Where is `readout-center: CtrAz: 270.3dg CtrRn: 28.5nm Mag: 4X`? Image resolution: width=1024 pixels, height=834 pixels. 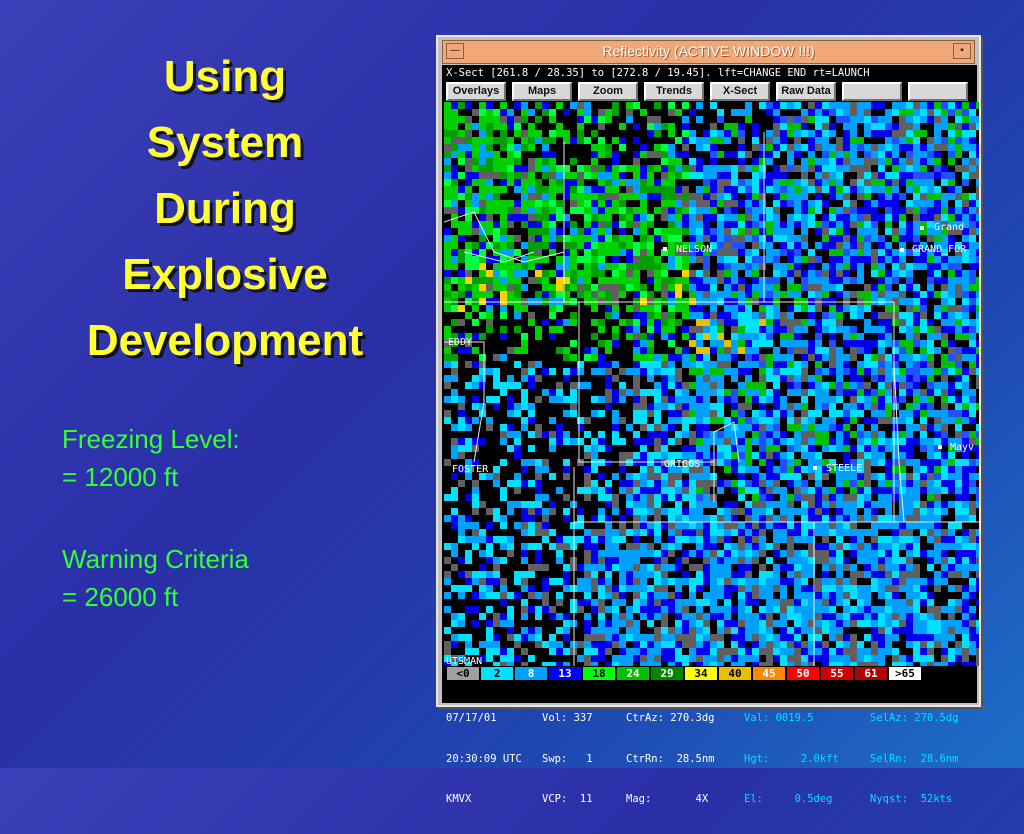
readout-center: CtrAz: 270.3dg CtrRn: 28.5nm Mag: 4X is located at coordinates (670, 759).